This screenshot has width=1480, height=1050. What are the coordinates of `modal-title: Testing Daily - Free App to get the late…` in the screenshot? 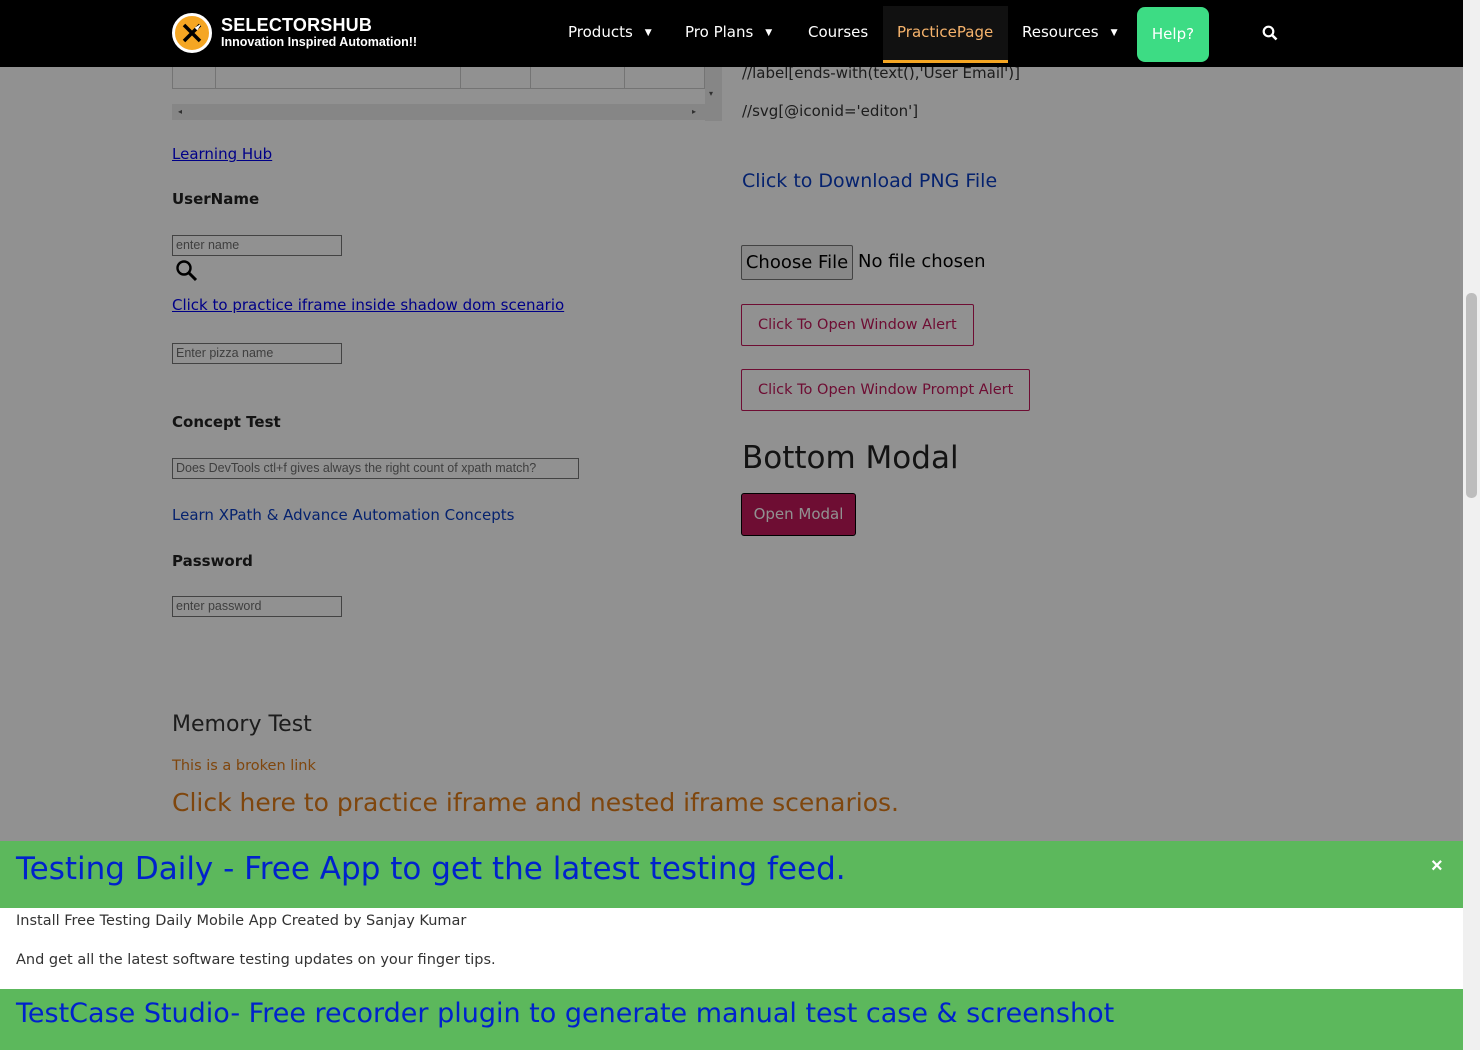 It's located at (431, 869).